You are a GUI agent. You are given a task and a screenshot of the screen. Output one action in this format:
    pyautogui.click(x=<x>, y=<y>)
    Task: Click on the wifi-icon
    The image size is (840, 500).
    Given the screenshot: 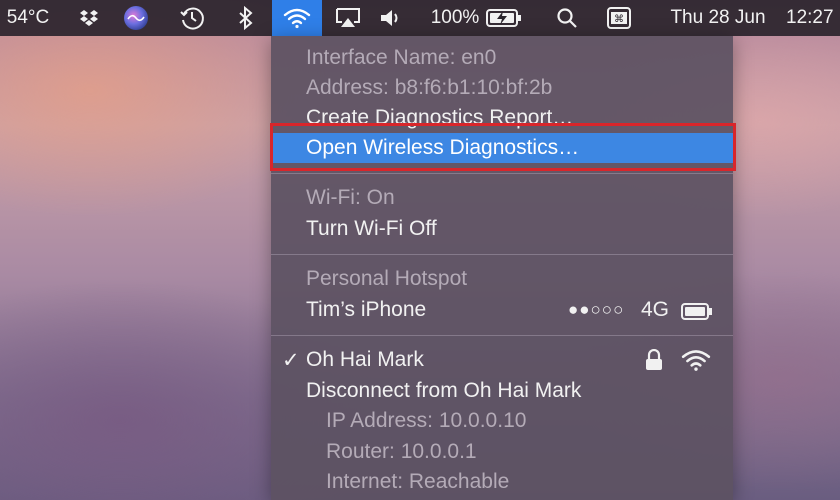 What is the action you would take?
    pyautogui.click(x=297, y=18)
    